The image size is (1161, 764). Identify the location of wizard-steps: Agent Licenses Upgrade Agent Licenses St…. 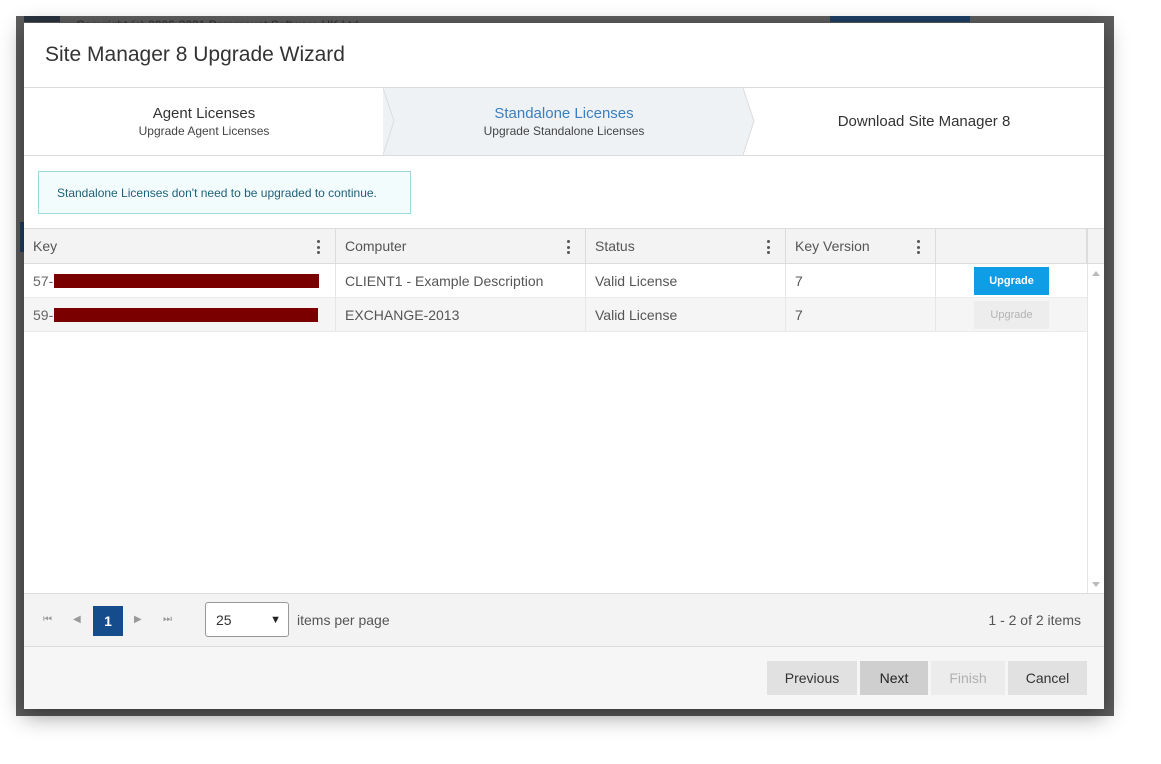
(564, 122).